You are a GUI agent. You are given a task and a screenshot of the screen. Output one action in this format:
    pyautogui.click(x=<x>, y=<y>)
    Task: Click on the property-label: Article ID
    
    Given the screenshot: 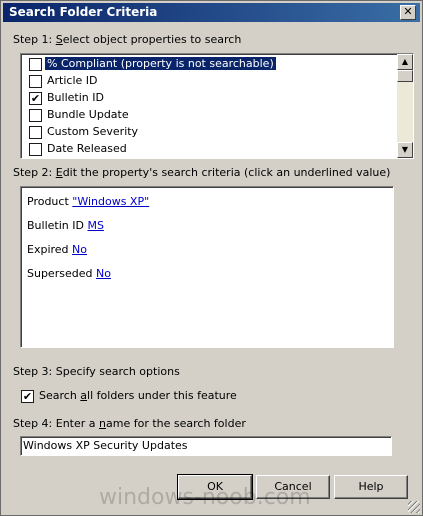 What is the action you would take?
    pyautogui.click(x=72, y=80)
    